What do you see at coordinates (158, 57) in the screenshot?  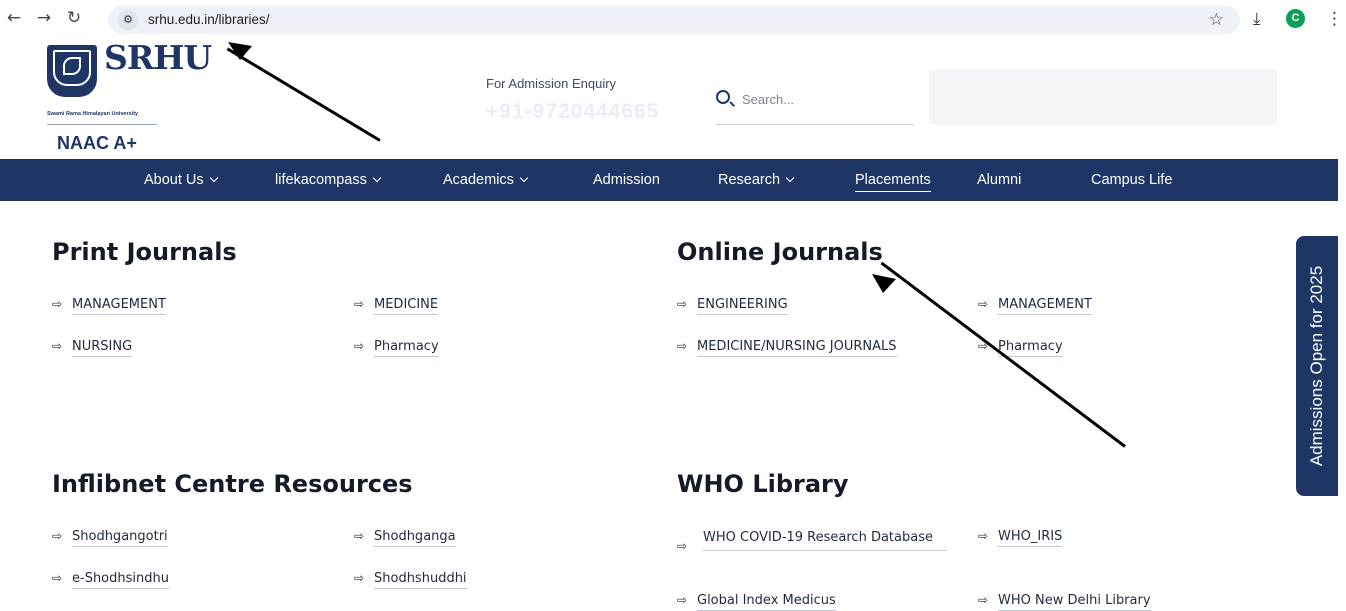 I see `university-logo-text: SRHU` at bounding box center [158, 57].